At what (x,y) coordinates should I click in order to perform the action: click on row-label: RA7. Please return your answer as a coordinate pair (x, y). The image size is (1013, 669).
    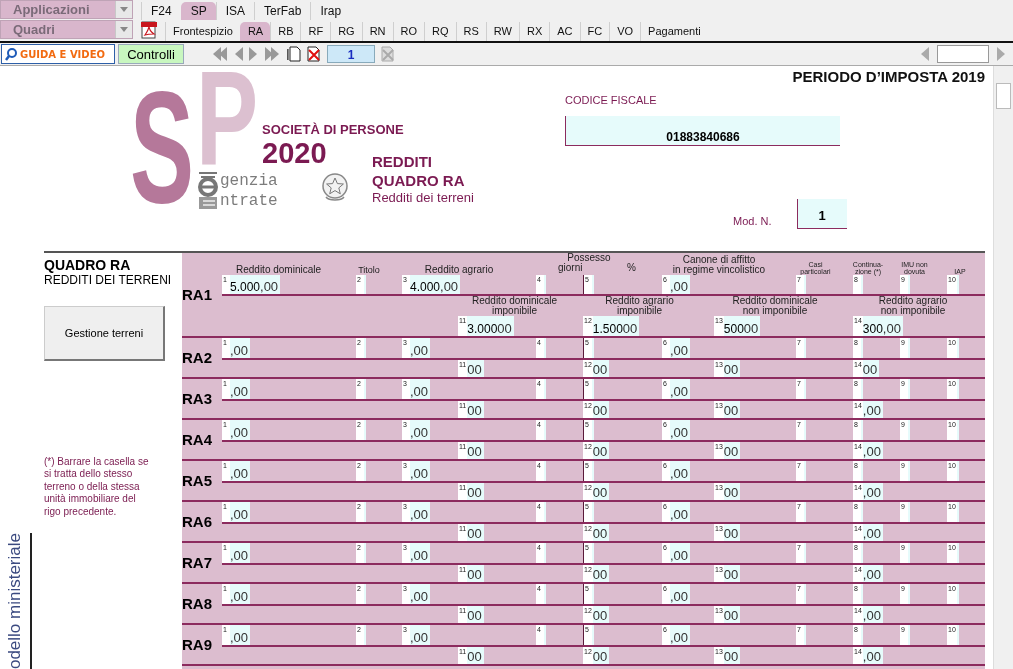
    Looking at the image, I should click on (197, 563).